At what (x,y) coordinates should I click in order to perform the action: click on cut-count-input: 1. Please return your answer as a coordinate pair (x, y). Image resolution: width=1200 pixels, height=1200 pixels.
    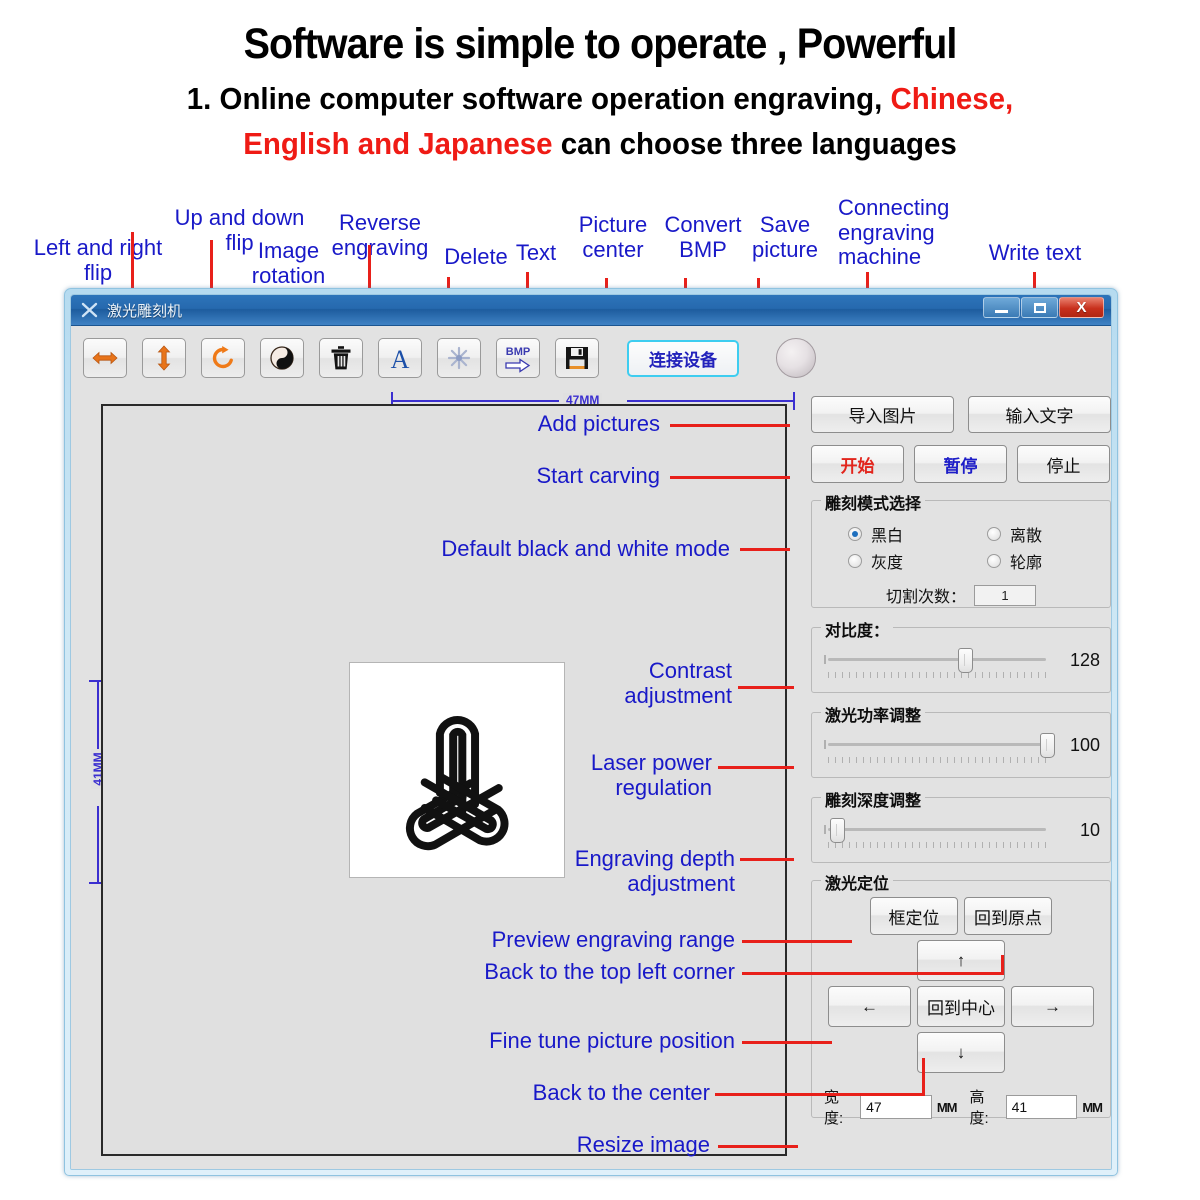
    Looking at the image, I should click on (1005, 595).